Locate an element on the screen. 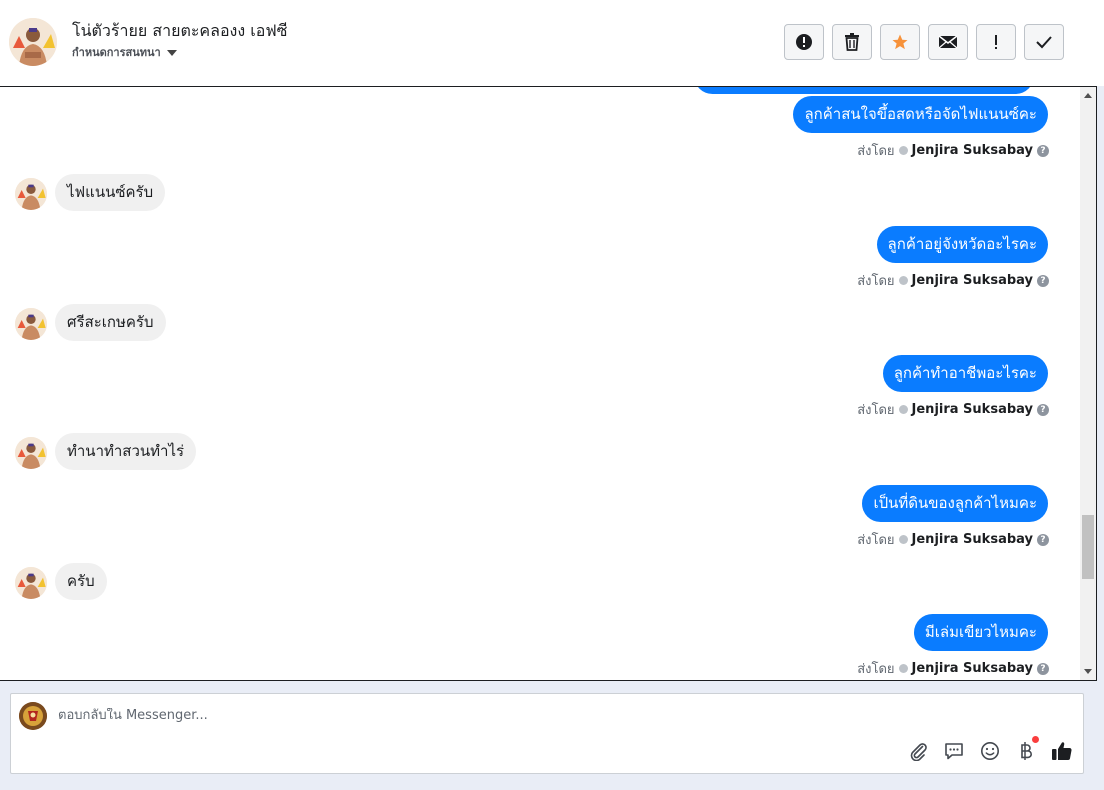  follow-up-button is located at coordinates (996, 42).